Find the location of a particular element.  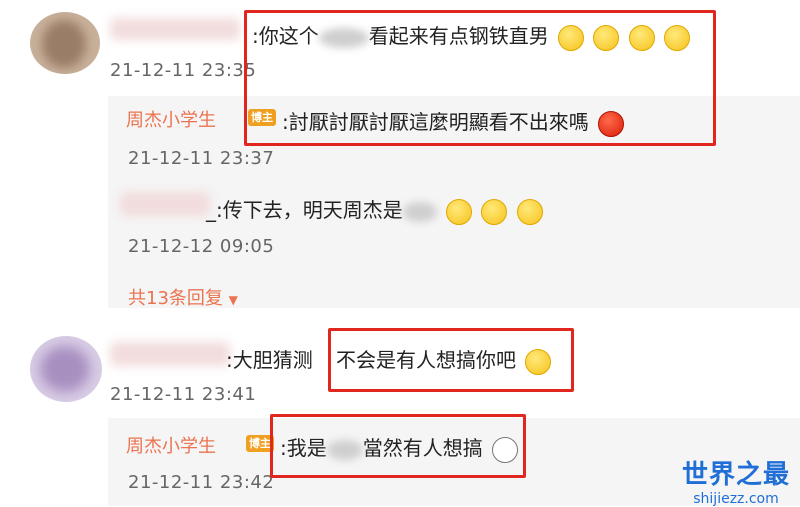

watermark-title: 世界之最 is located at coordinates (735, 475).